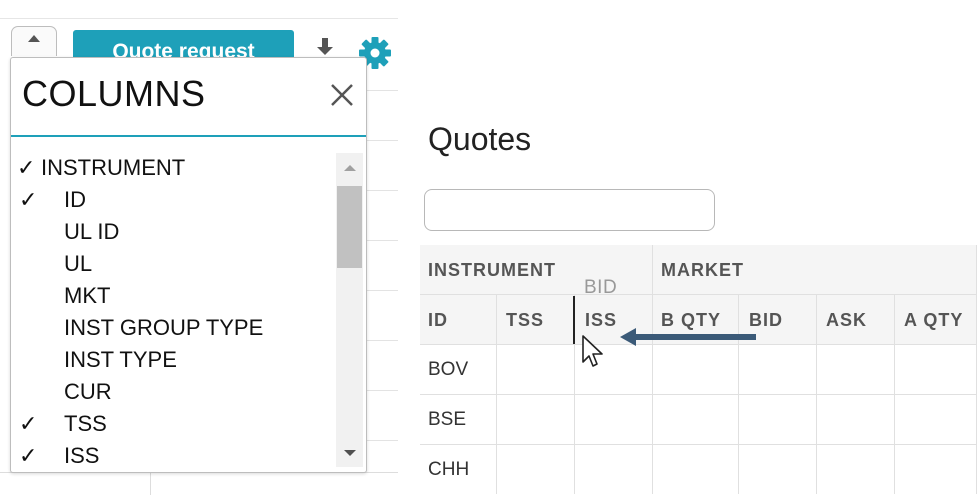 The width and height of the screenshot is (977, 495). Describe the element at coordinates (936, 320) in the screenshot. I see `column-header-a-qty: A QTY` at that location.